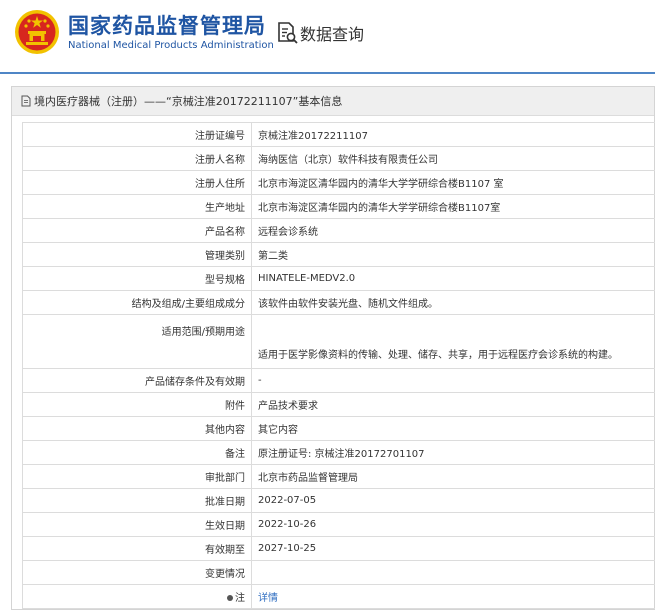  Describe the element at coordinates (137, 572) in the screenshot. I see `row-label: 变更情况` at that location.